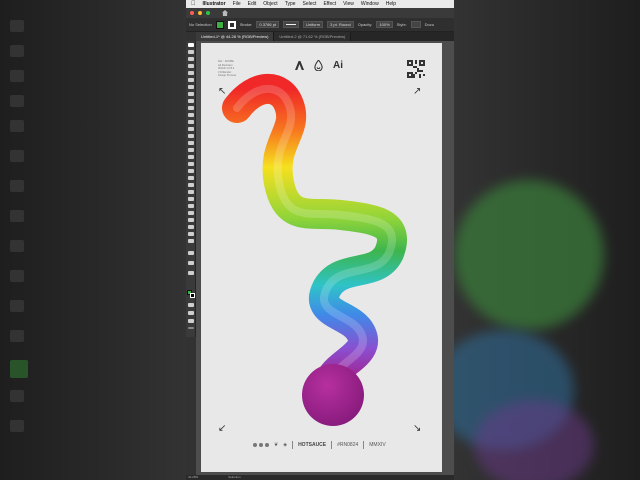 The width and height of the screenshot is (640, 480). Describe the element at coordinates (193, 477) in the screenshot. I see `zoom-level: 44.28%` at that location.